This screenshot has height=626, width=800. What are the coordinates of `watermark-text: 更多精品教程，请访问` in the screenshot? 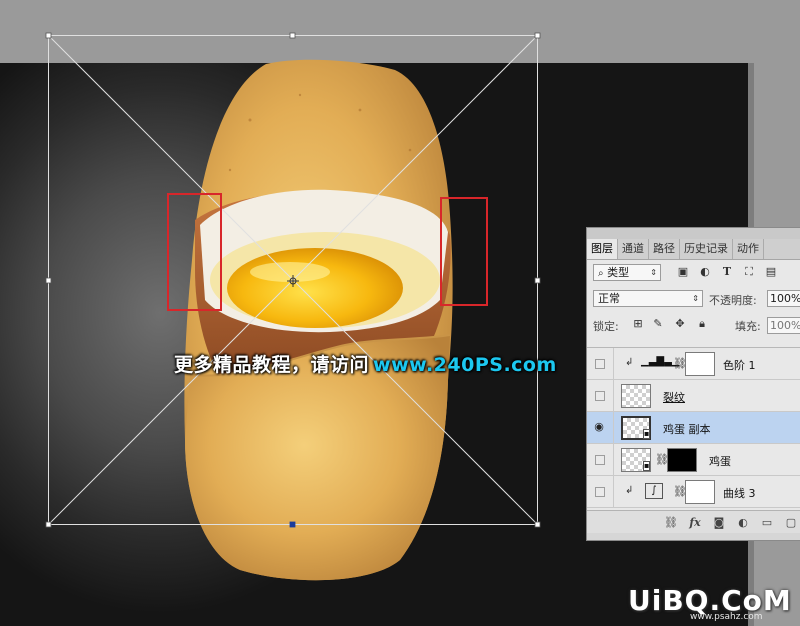 It's located at (272, 365).